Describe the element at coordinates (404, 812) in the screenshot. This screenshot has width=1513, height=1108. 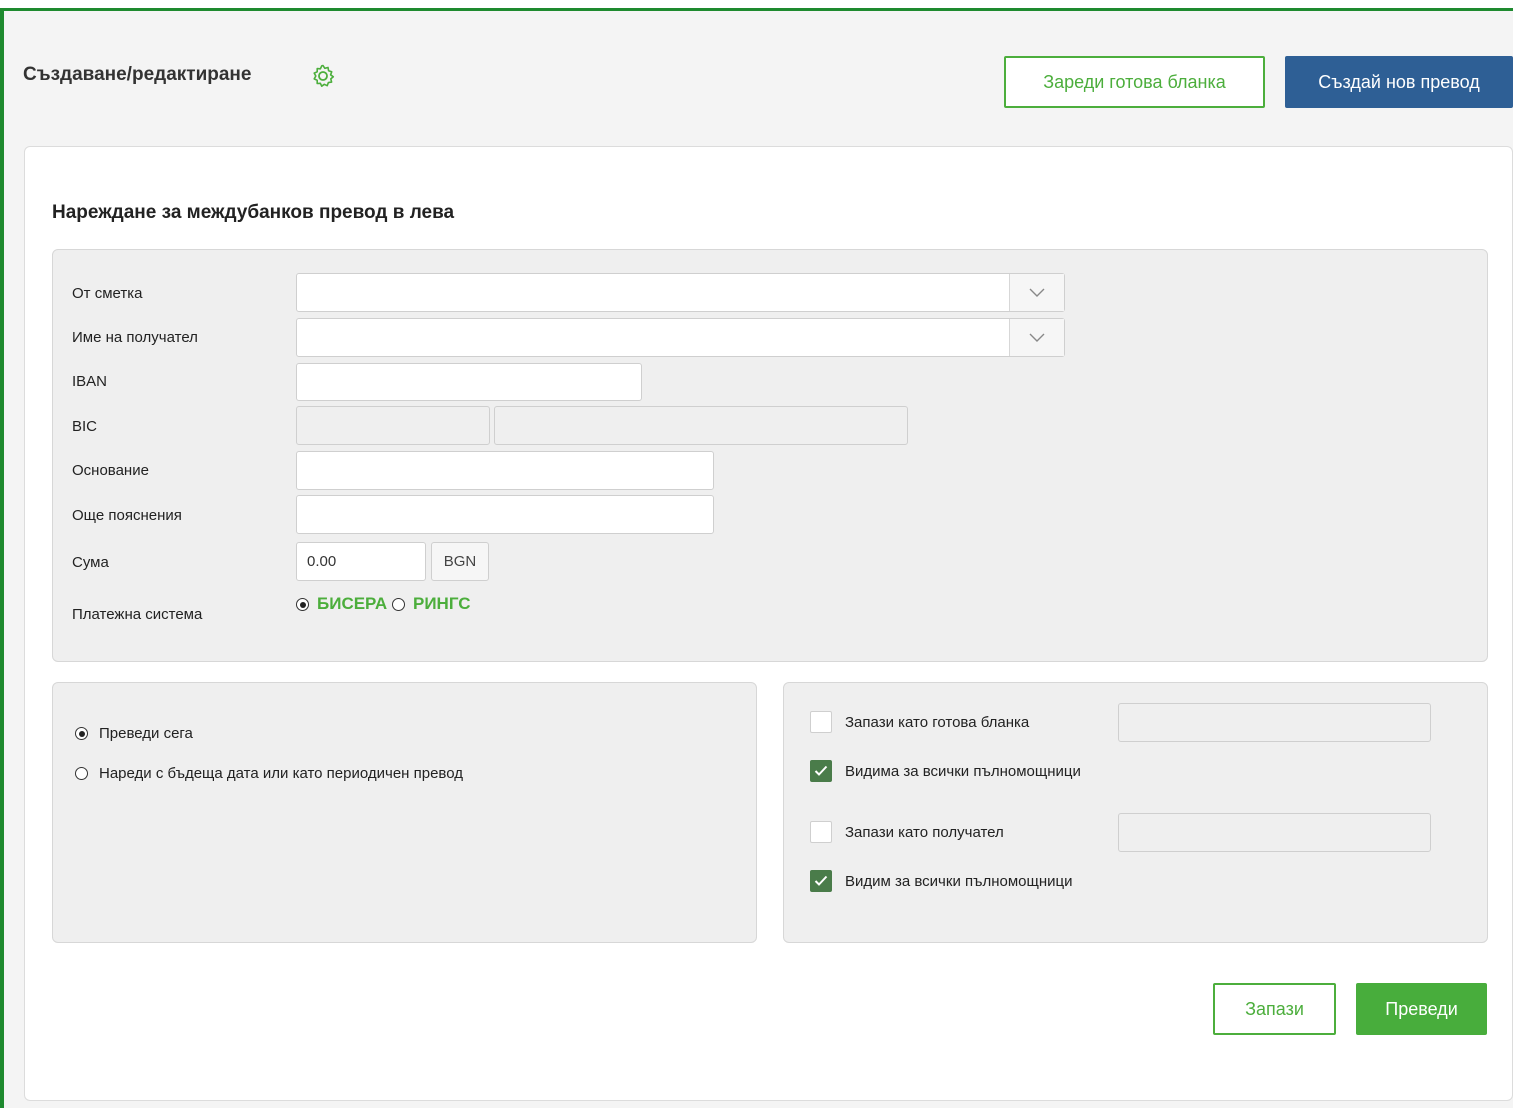
I see `timing-panel` at that location.